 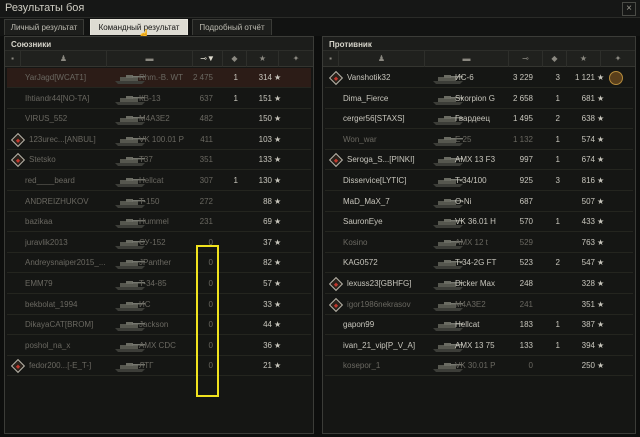 I want to click on table-row: Dima_Fierce Skorpion G 2 658 1 681 ★, so click(x=479, y=99).